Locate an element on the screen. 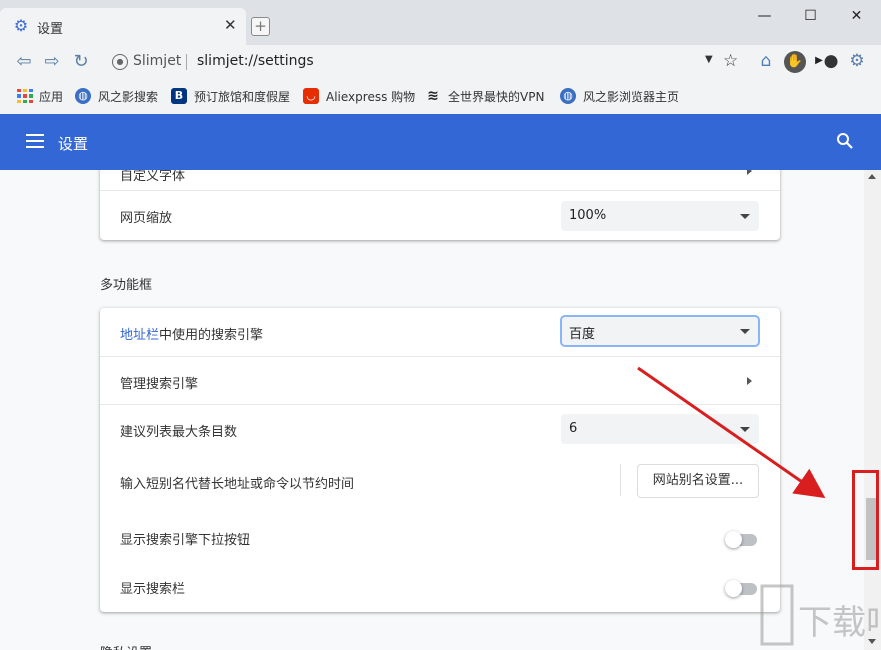 This screenshot has width=881, height=650. bookmark-label: Aliexpress 购物 is located at coordinates (371, 96).